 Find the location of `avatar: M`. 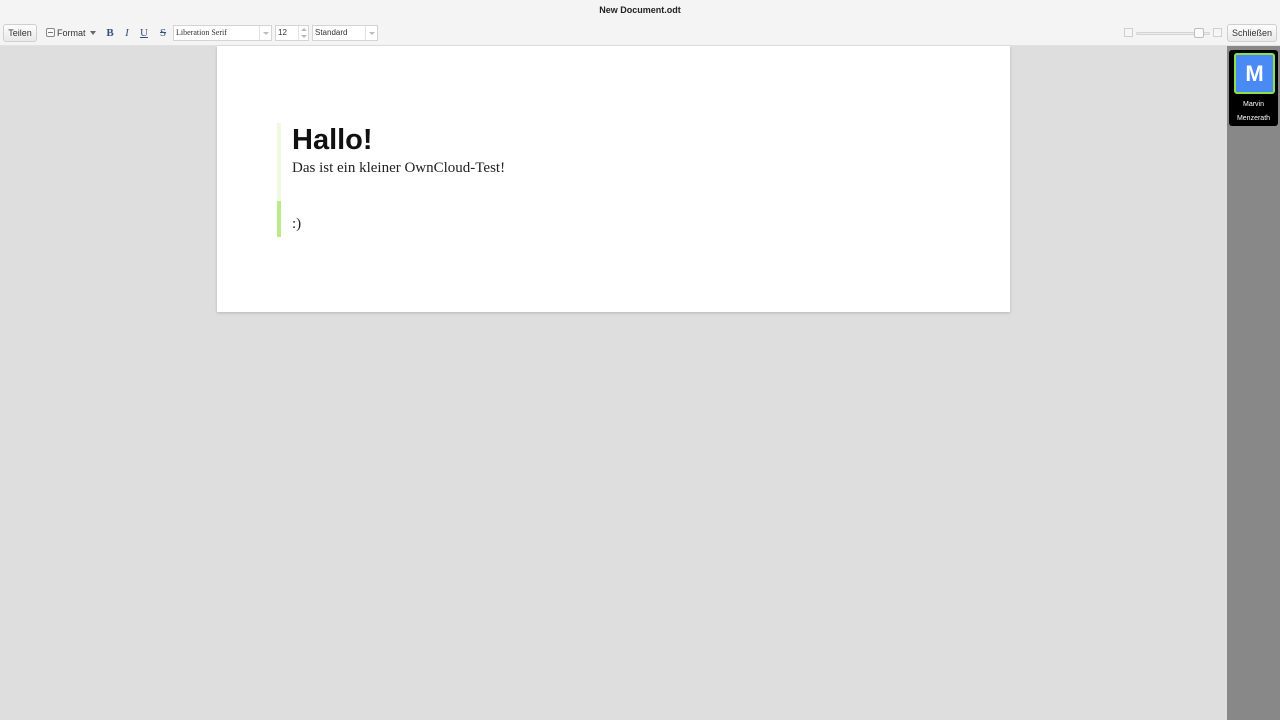

avatar: M is located at coordinates (1254, 73).